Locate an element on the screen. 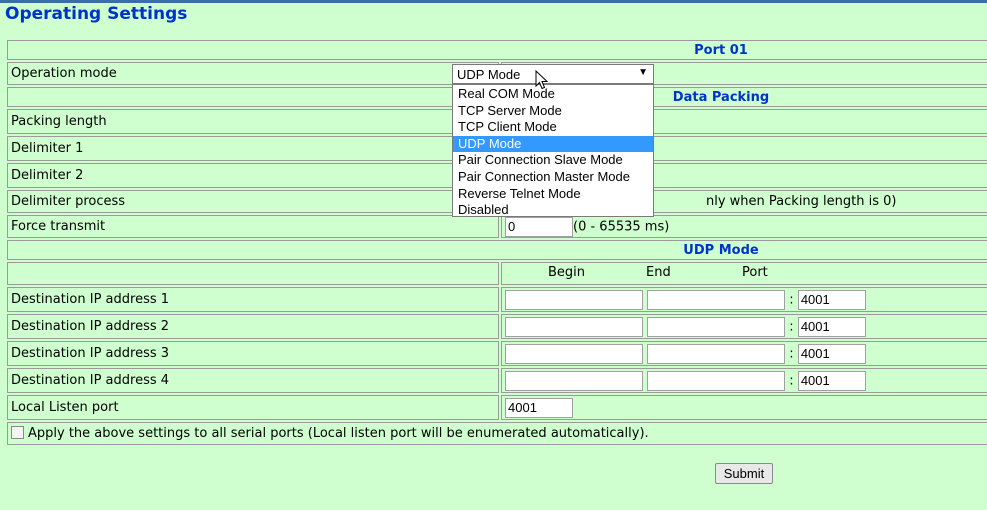 The height and width of the screenshot is (510, 987). operation-mode-select: UDP Mode ▼ is located at coordinates (553, 74).